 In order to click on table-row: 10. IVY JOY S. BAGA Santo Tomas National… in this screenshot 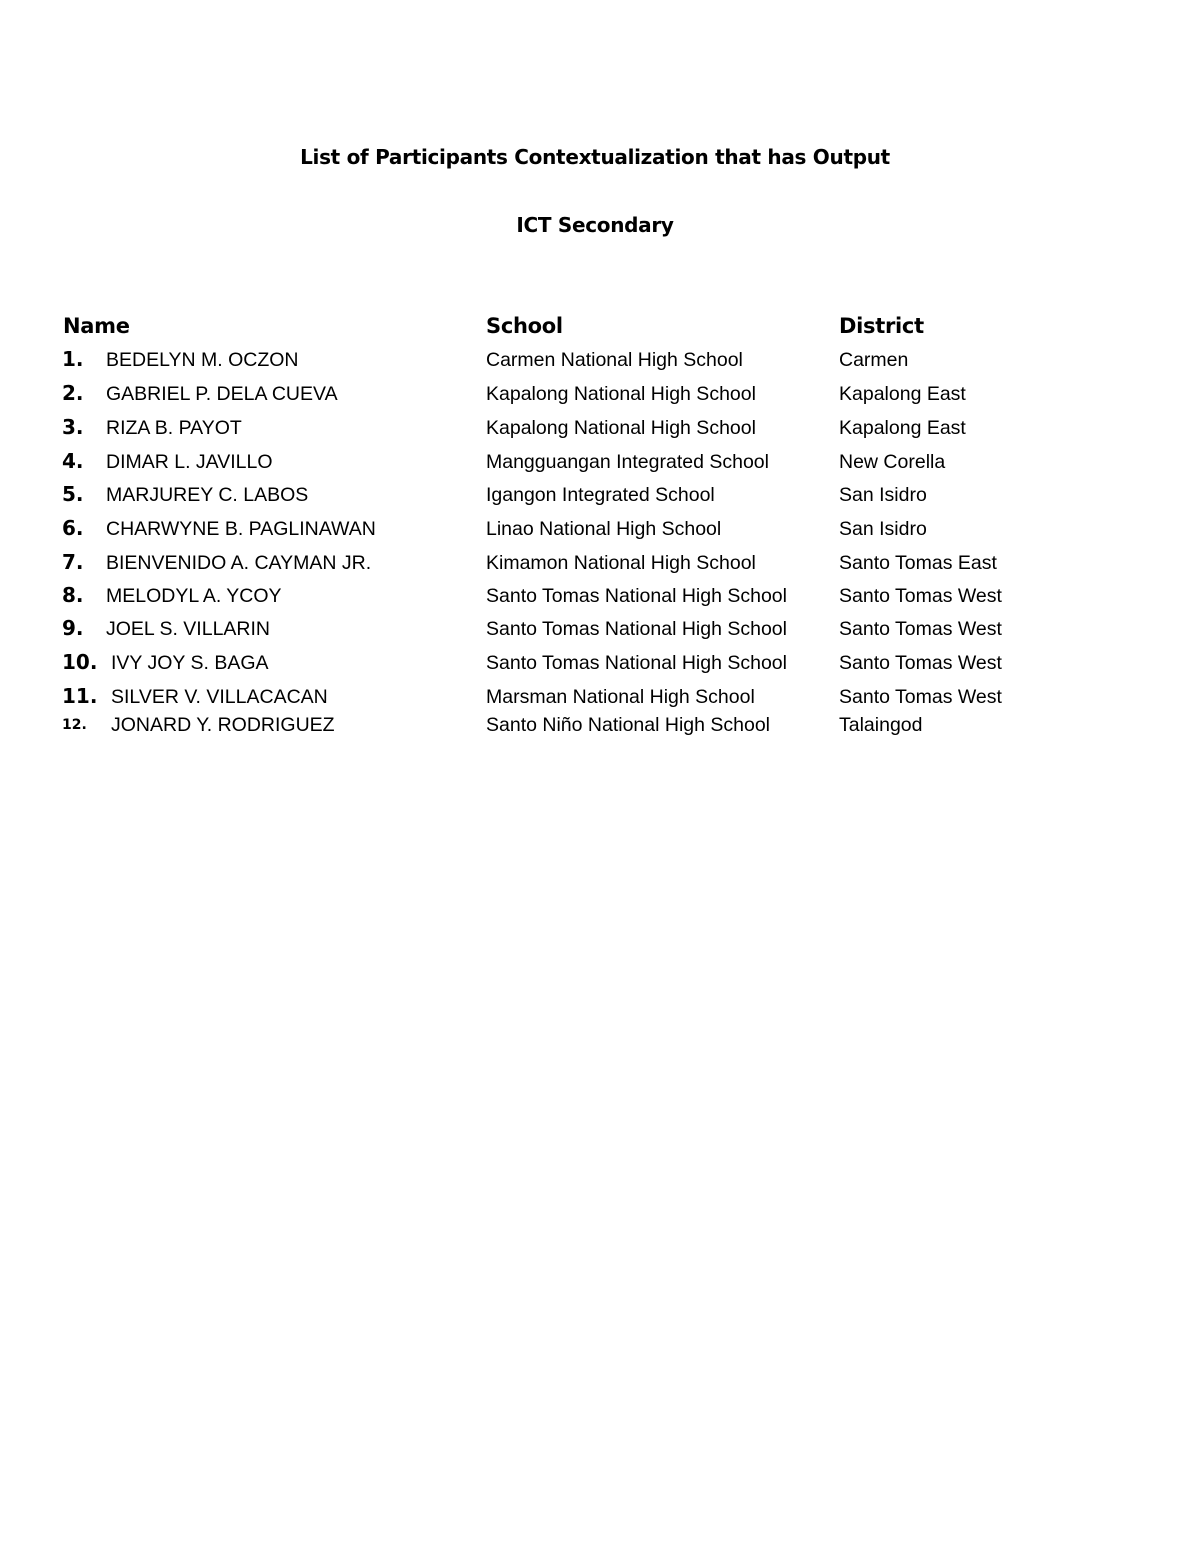, I will do `click(600, 666)`.